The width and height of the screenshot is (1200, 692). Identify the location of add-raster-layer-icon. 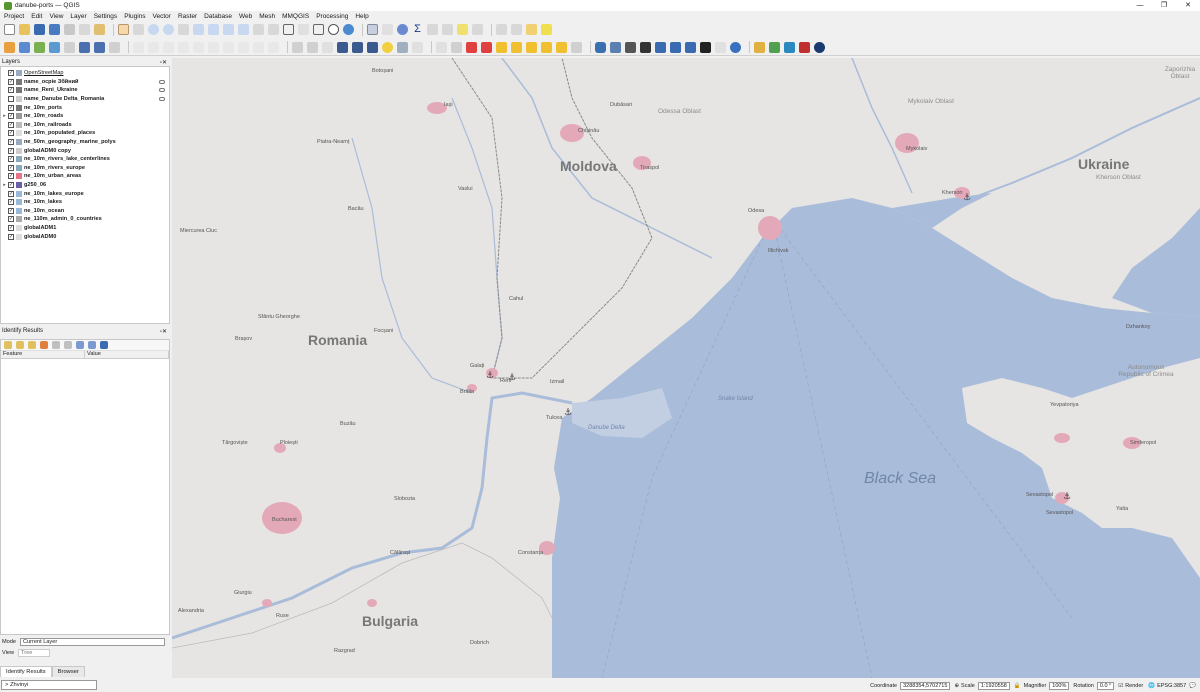
(54, 47).